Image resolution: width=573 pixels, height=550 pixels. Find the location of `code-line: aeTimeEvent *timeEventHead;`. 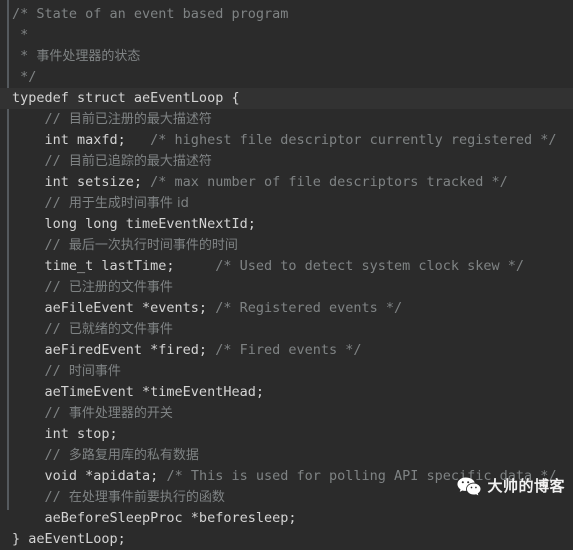

code-line: aeTimeEvent *timeEventHead; is located at coordinates (286, 392).